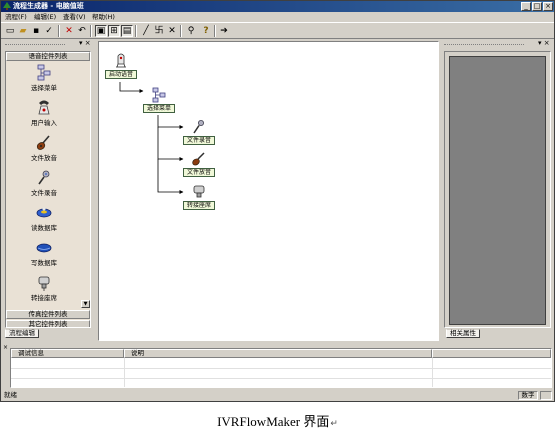 This screenshot has height=435, width=555. I want to click on tab-flow-edit: 流程编辑, so click(22, 333).